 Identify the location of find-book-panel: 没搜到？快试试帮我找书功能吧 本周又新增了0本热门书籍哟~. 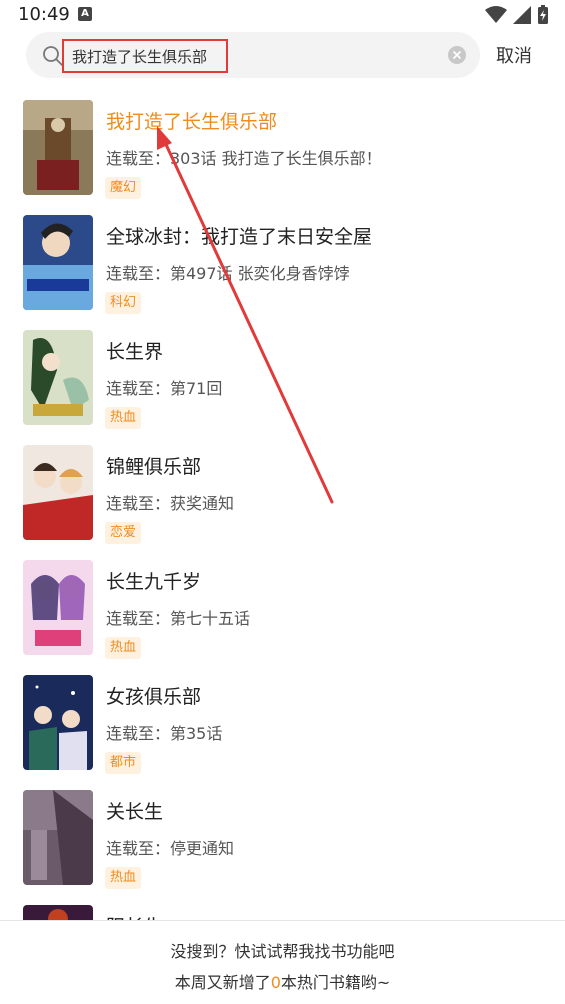
(282, 962).